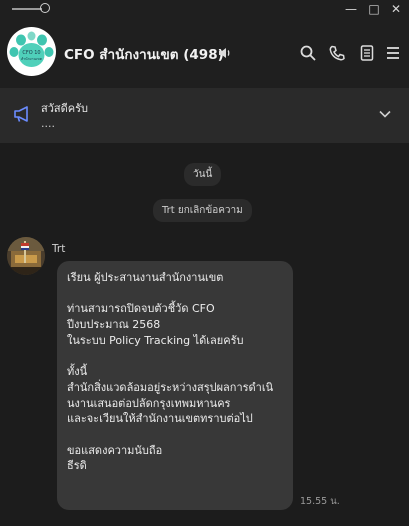 The image size is (409, 526). Describe the element at coordinates (351, 9) in the screenshot. I see `minimize-button: —` at that location.